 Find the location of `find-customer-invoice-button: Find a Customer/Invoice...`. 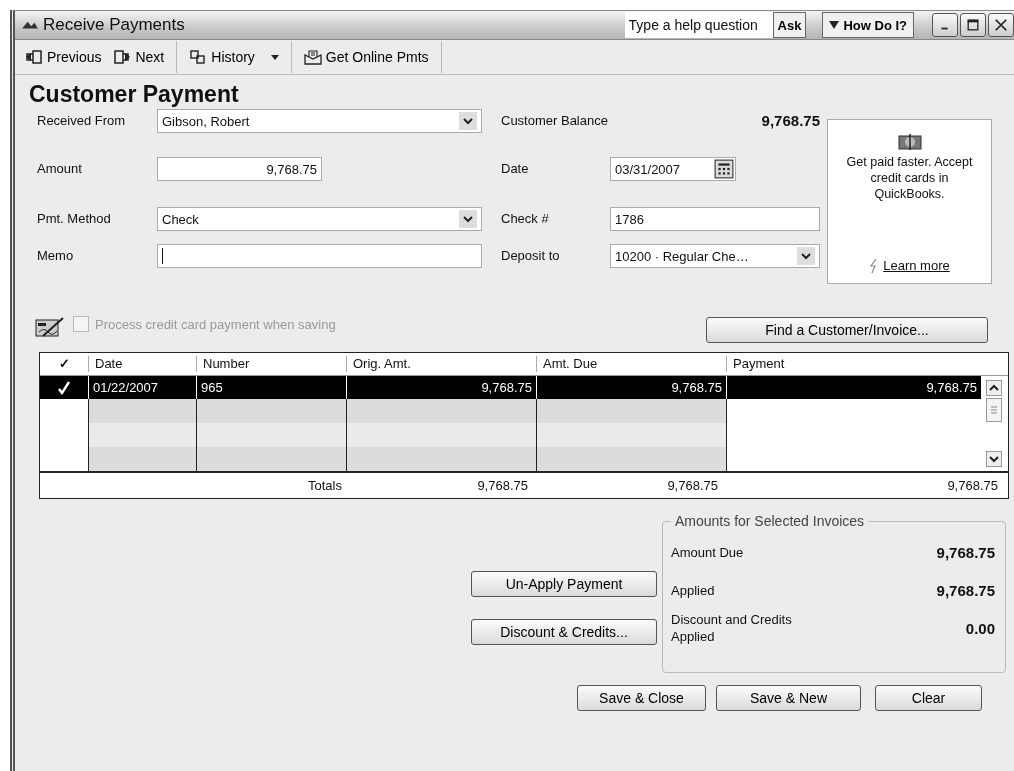

find-customer-invoice-button: Find a Customer/Invoice... is located at coordinates (847, 330).